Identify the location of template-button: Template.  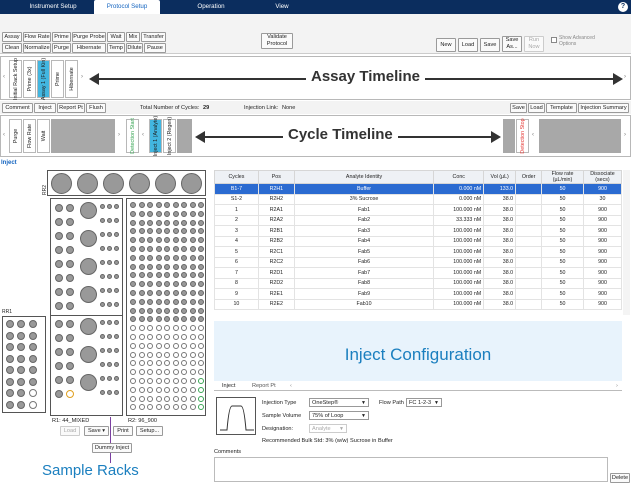
(561, 108).